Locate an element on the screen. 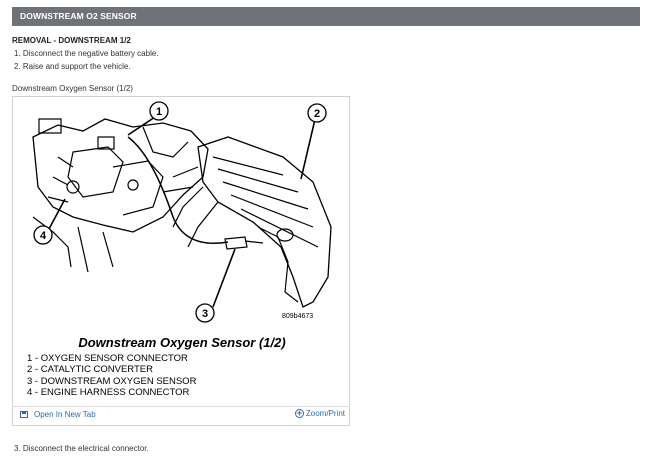 The width and height of the screenshot is (650, 458). callout-2-label: 2 is located at coordinates (317, 114).